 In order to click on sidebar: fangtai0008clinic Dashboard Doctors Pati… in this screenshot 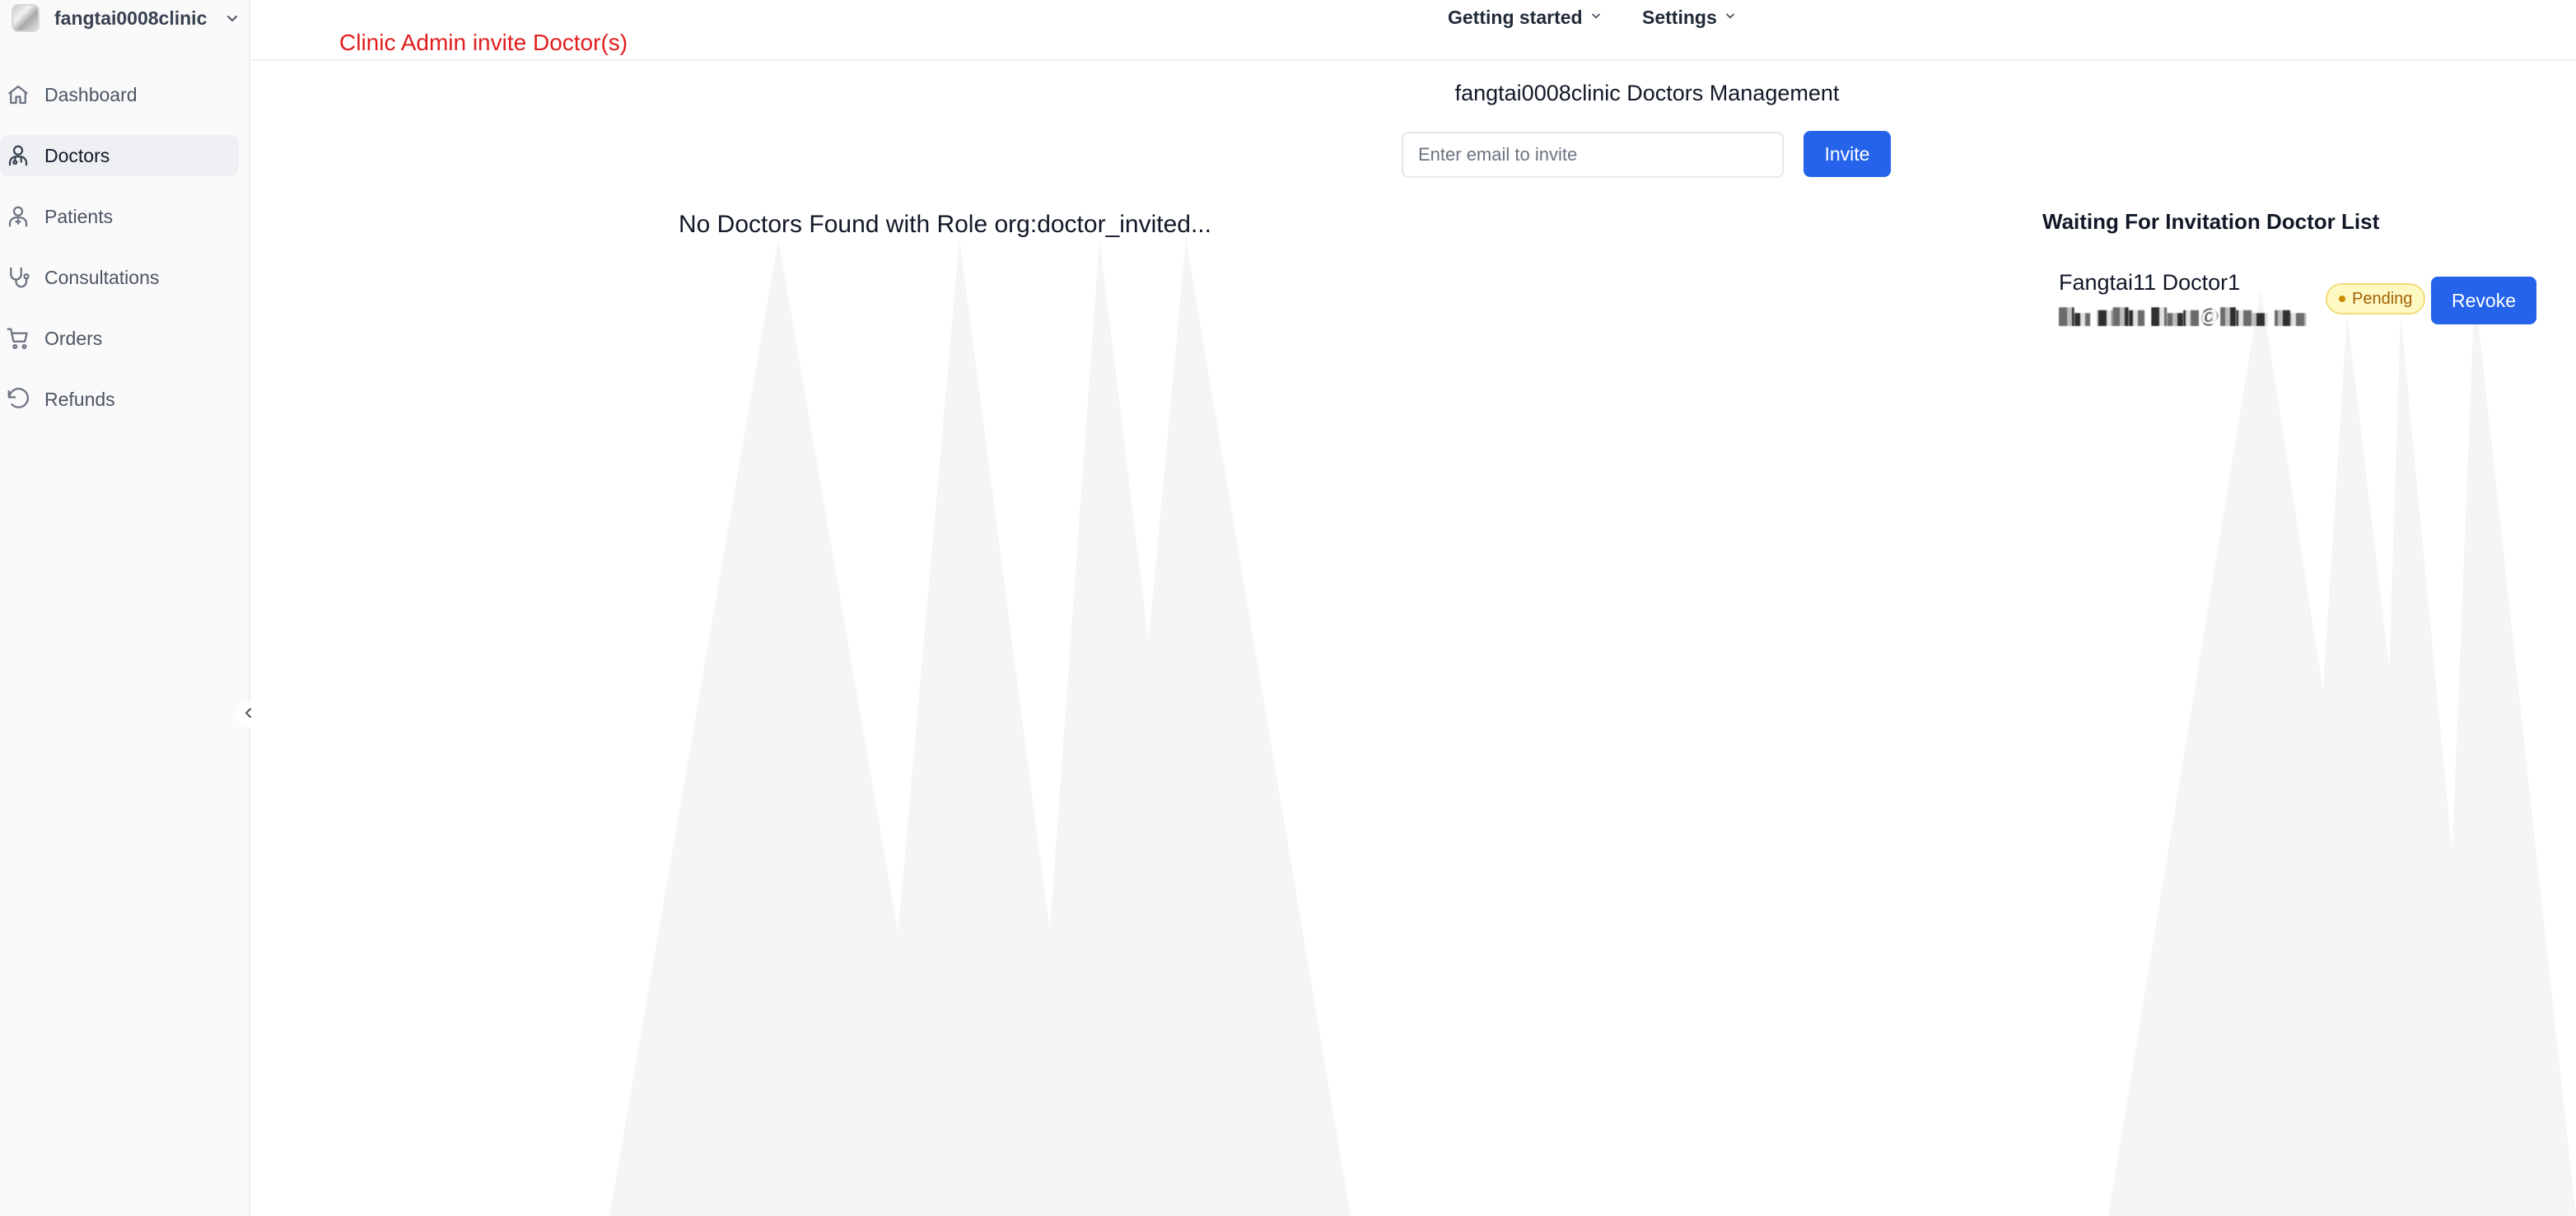, I will do `click(131, 608)`.